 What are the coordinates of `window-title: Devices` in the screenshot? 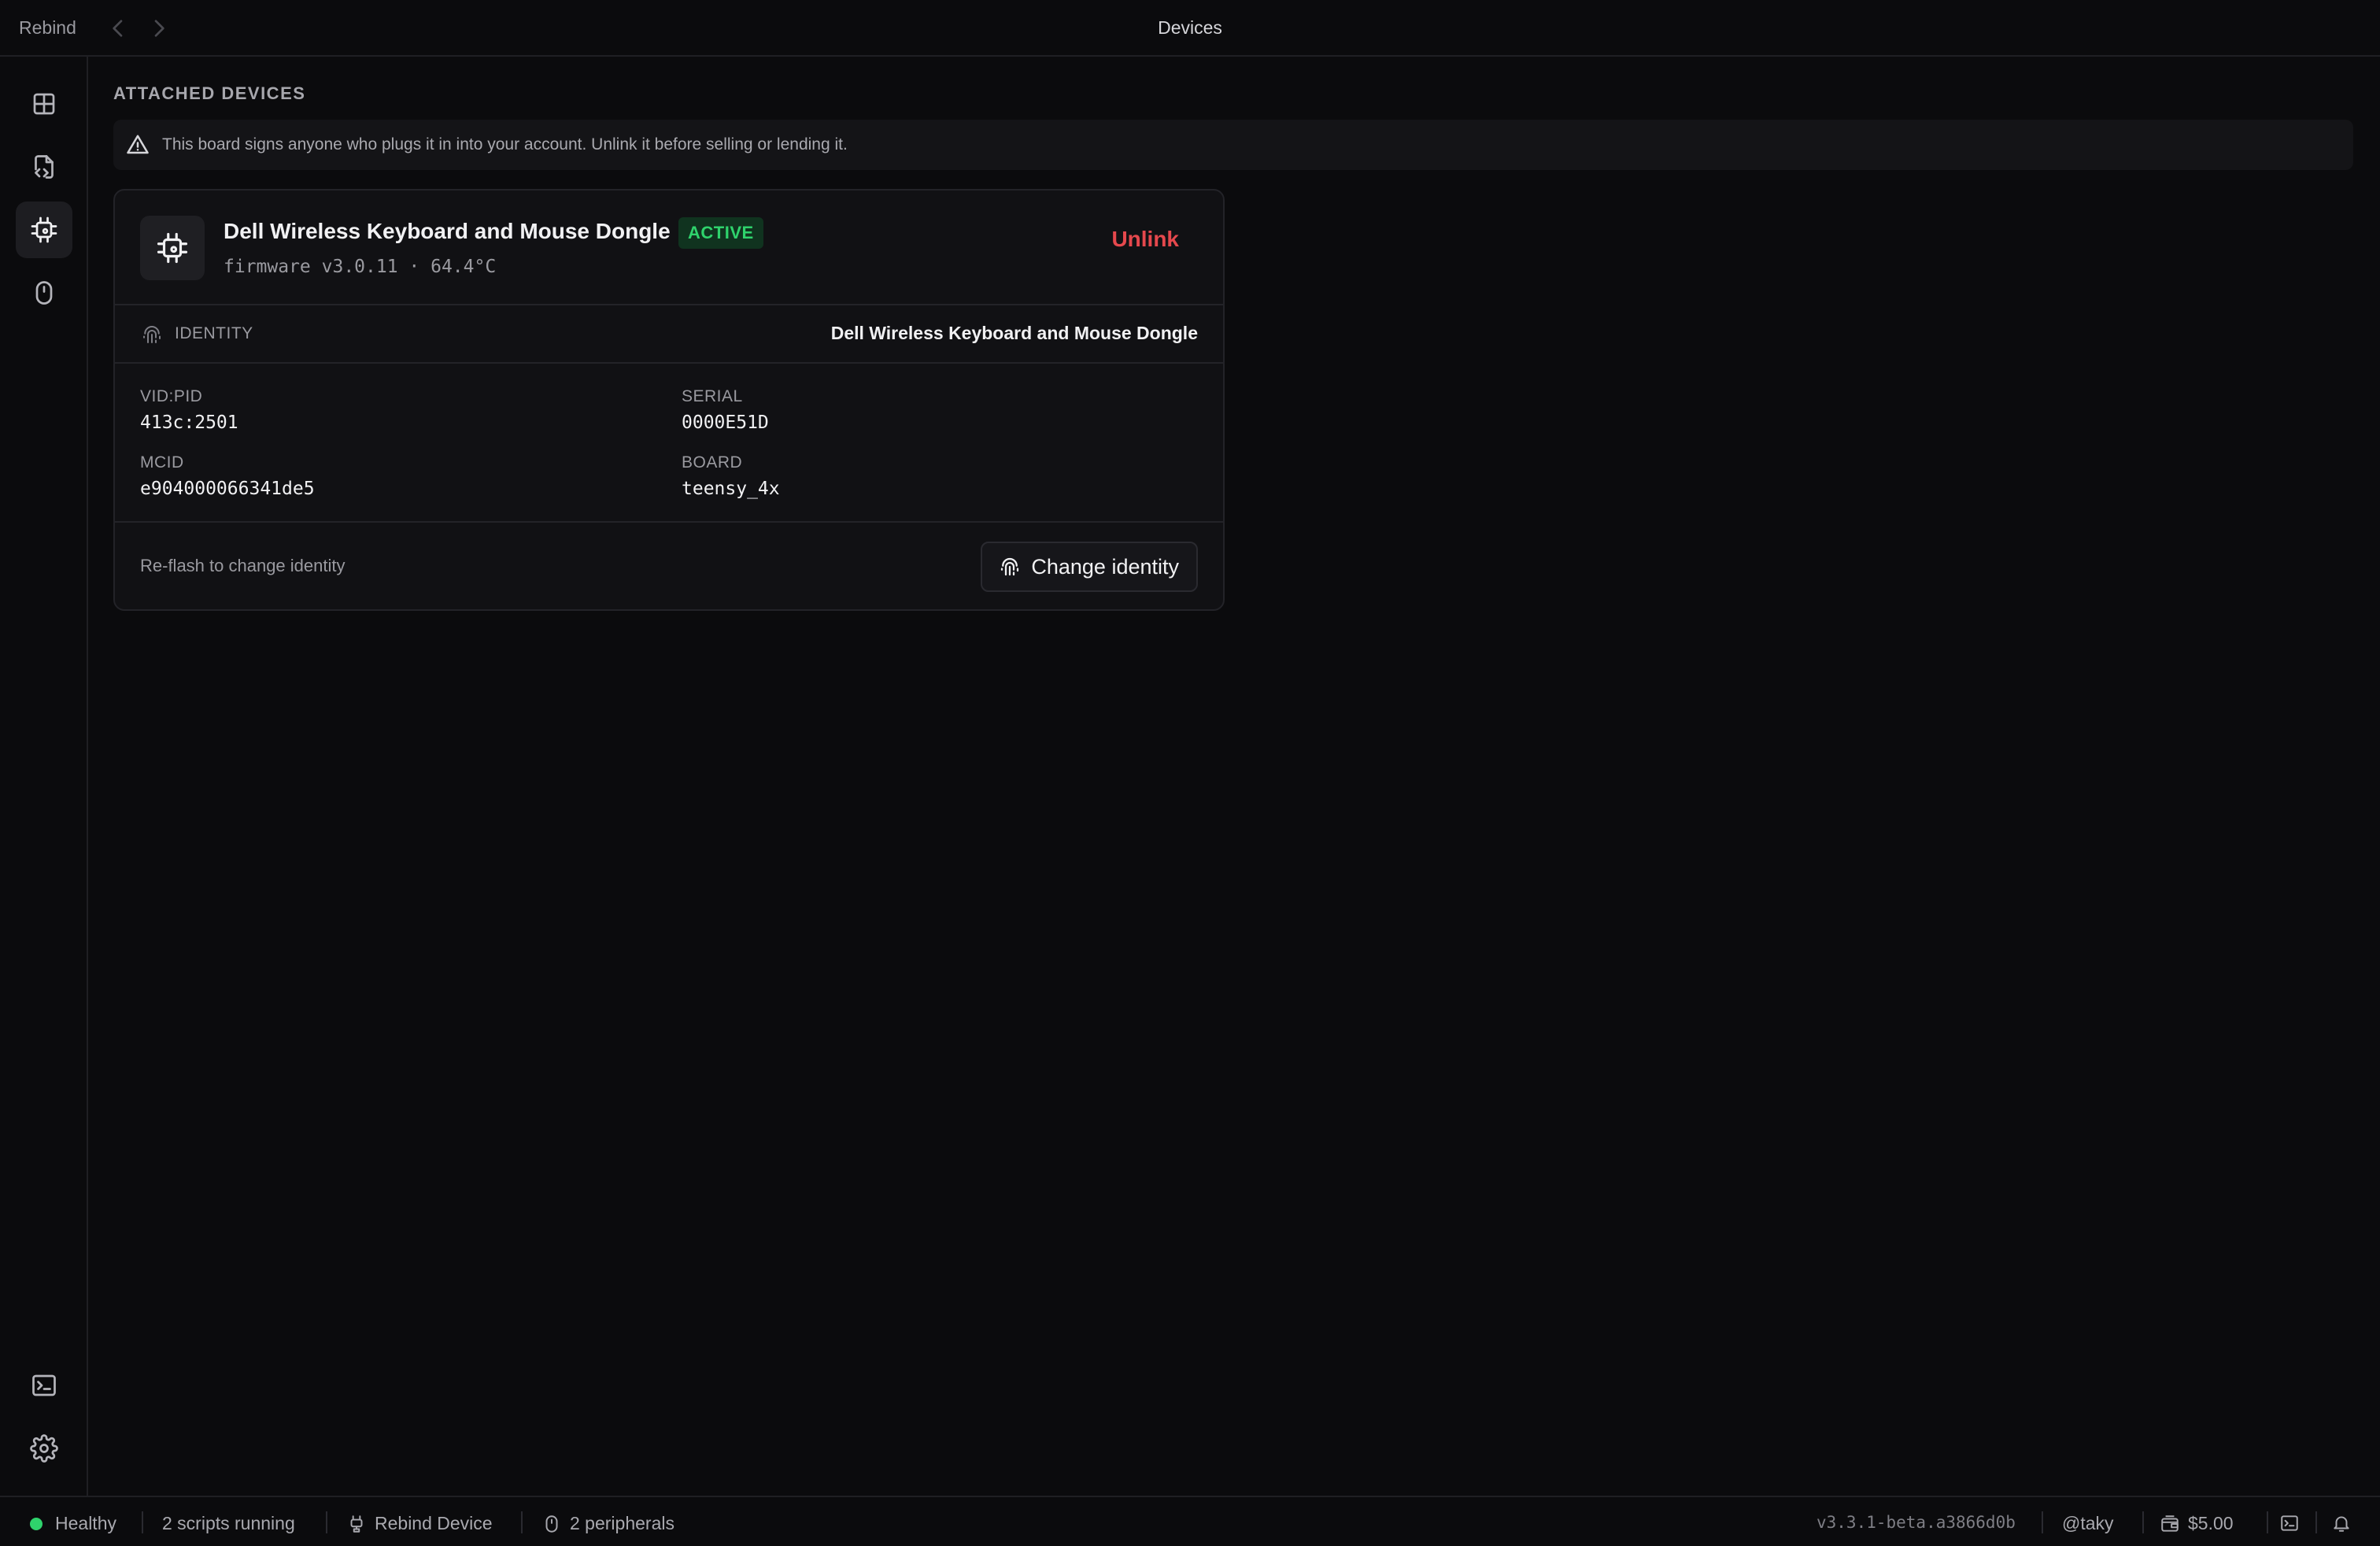 It's located at (1190, 28).